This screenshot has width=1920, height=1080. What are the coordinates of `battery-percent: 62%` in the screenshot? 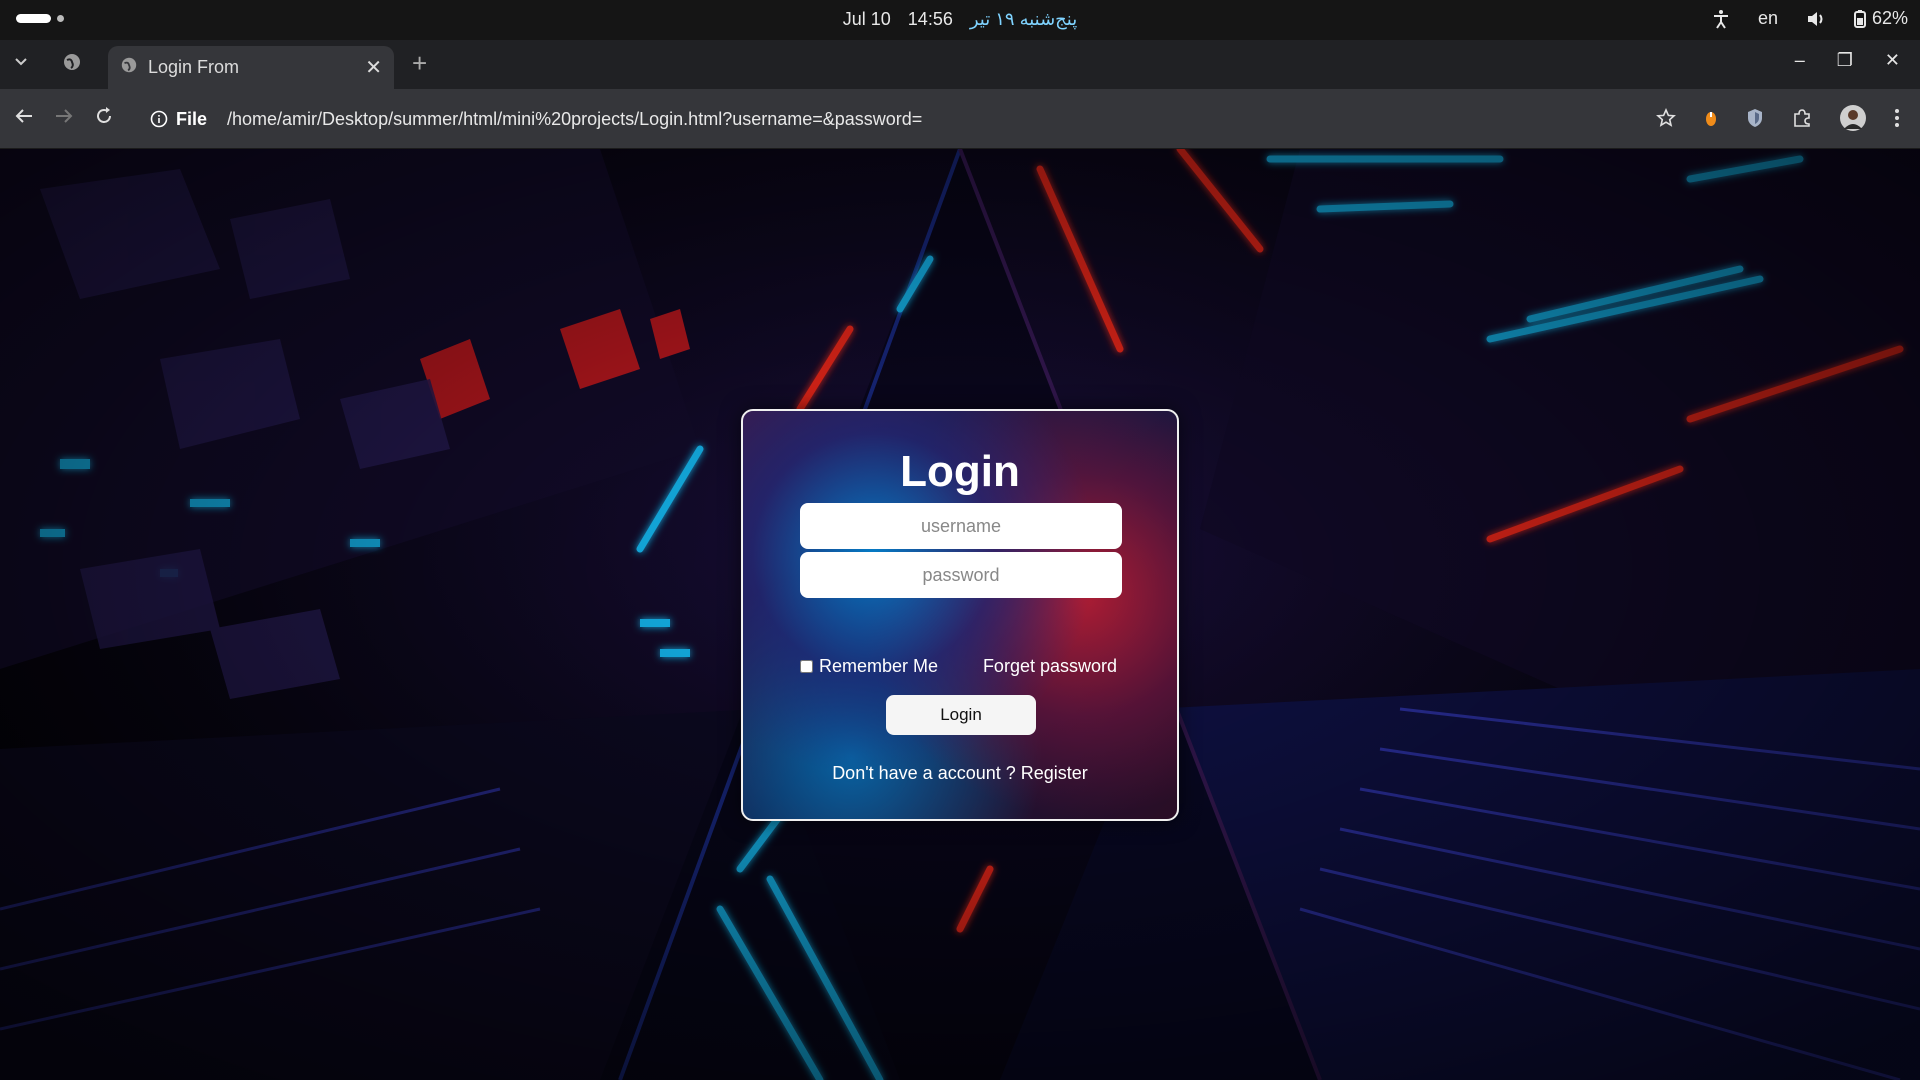 It's located at (1889, 18).